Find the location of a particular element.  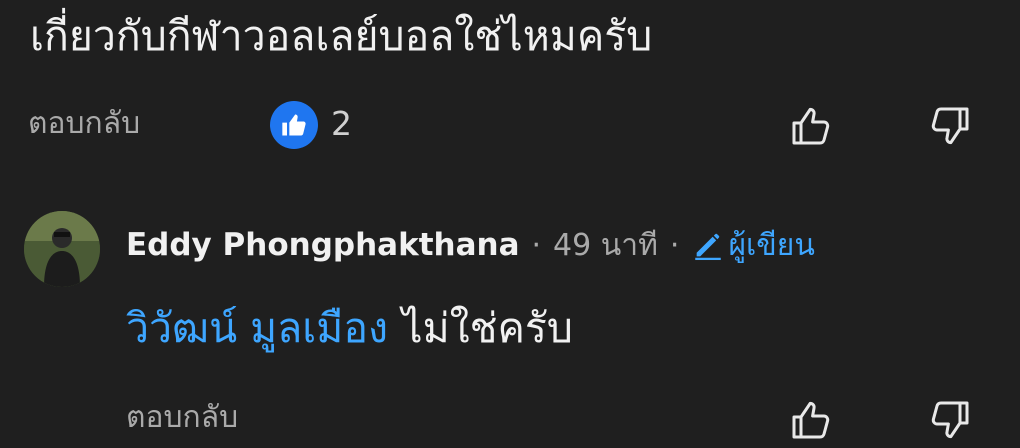

avatar is located at coordinates (62, 249).